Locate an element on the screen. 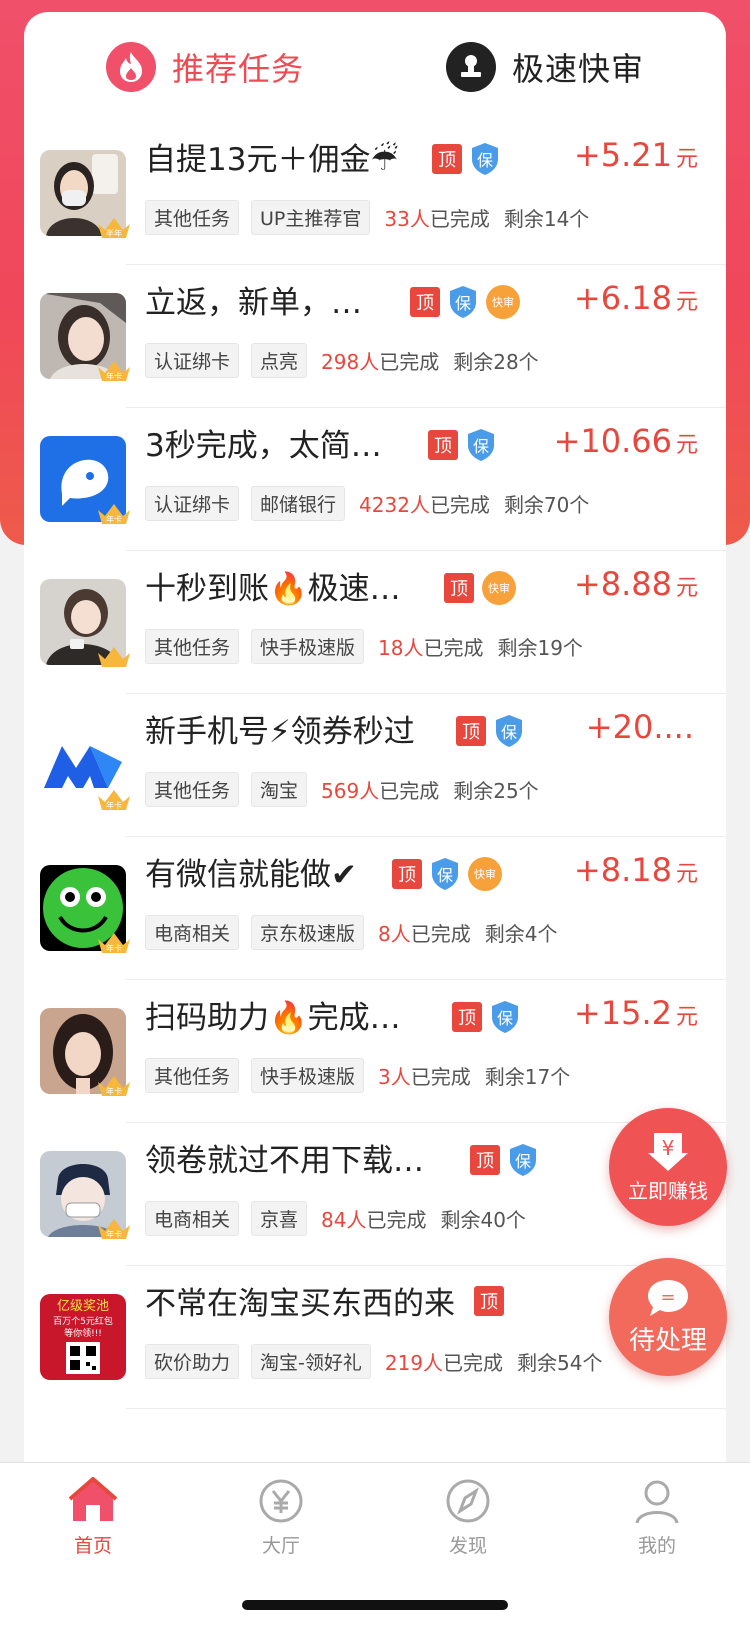  earn-now-button: ¥ 立即赚钱 is located at coordinates (668, 1167).